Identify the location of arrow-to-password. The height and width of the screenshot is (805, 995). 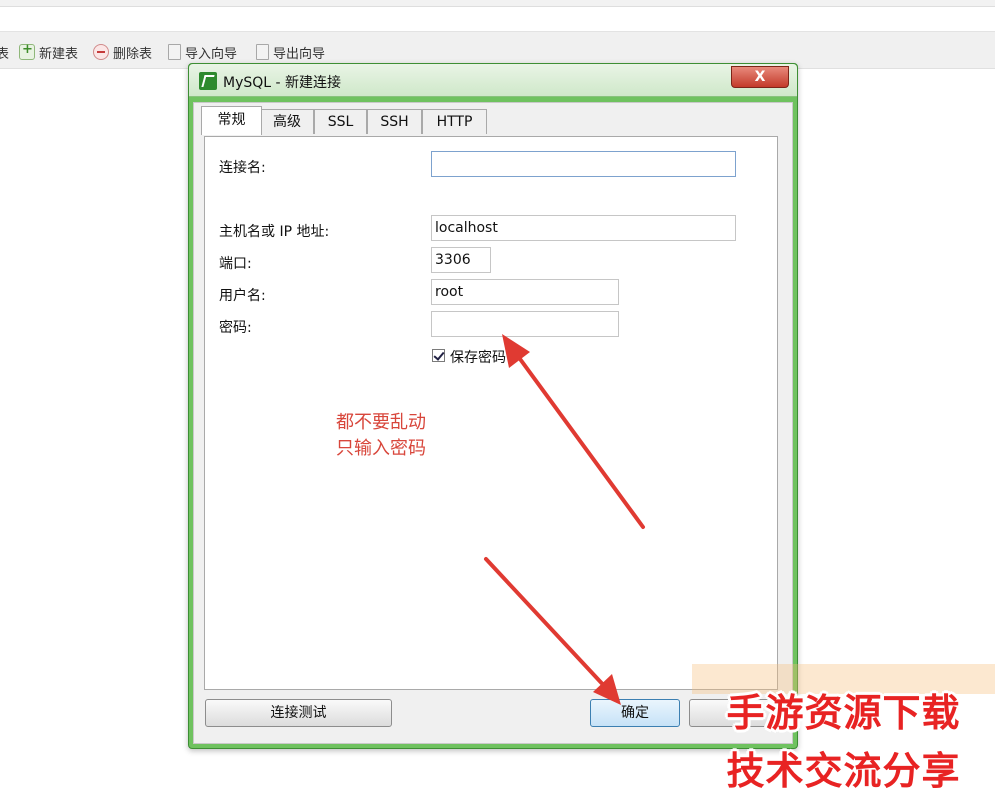
(573, 431).